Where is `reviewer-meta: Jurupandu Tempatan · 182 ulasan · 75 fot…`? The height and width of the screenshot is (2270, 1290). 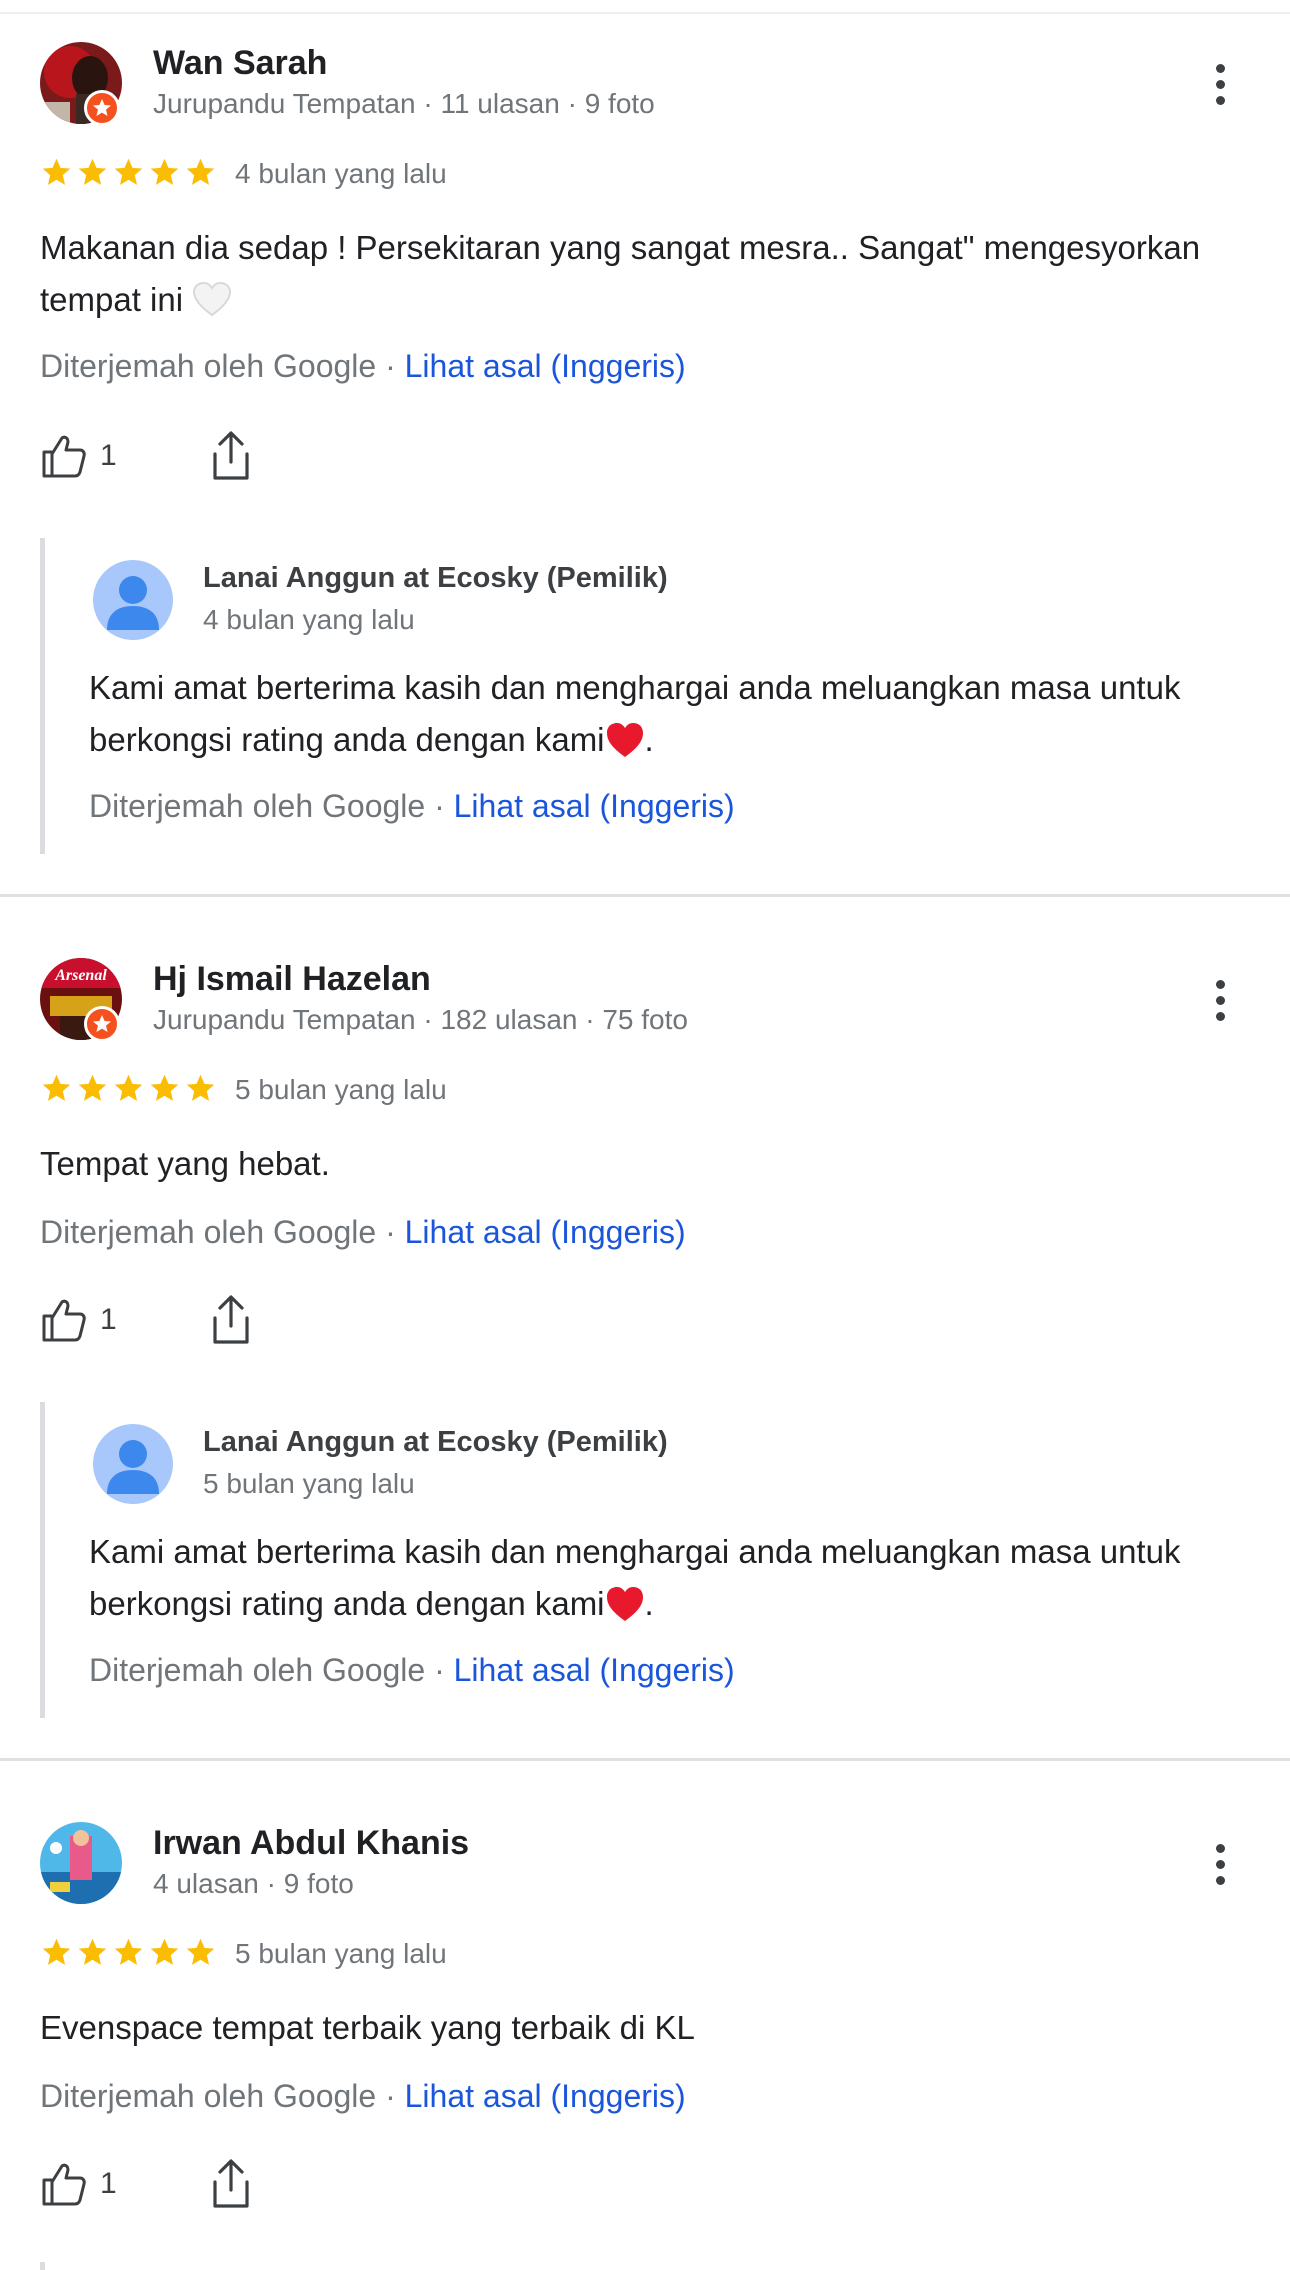
reviewer-meta: Jurupandu Tempatan · 182 ulasan · 75 fot… is located at coordinates (420, 1019).